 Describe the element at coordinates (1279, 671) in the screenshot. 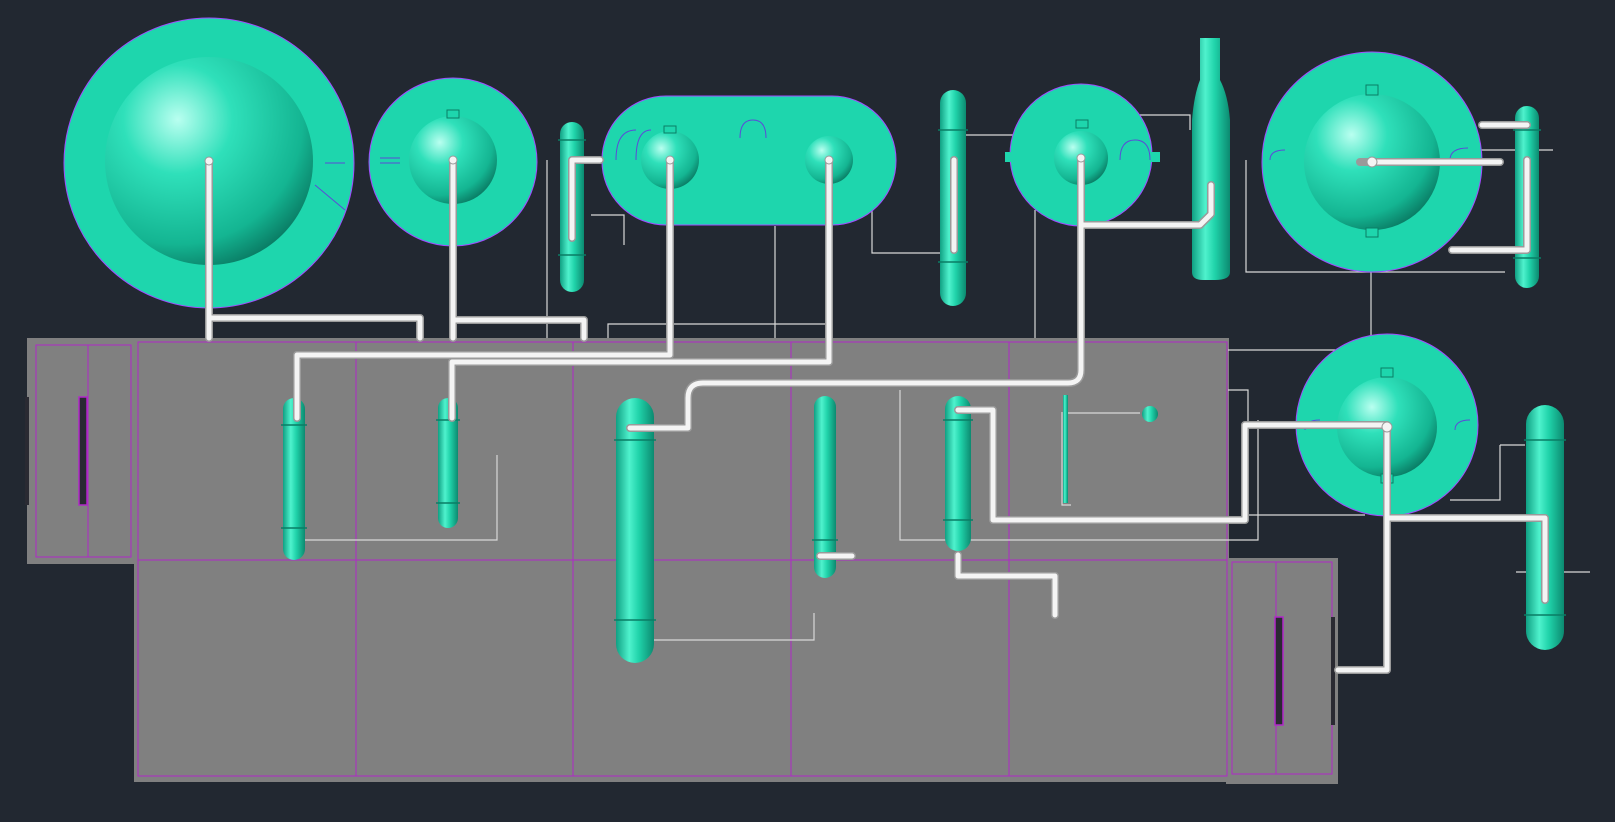

I see `marker-bar-right` at that location.